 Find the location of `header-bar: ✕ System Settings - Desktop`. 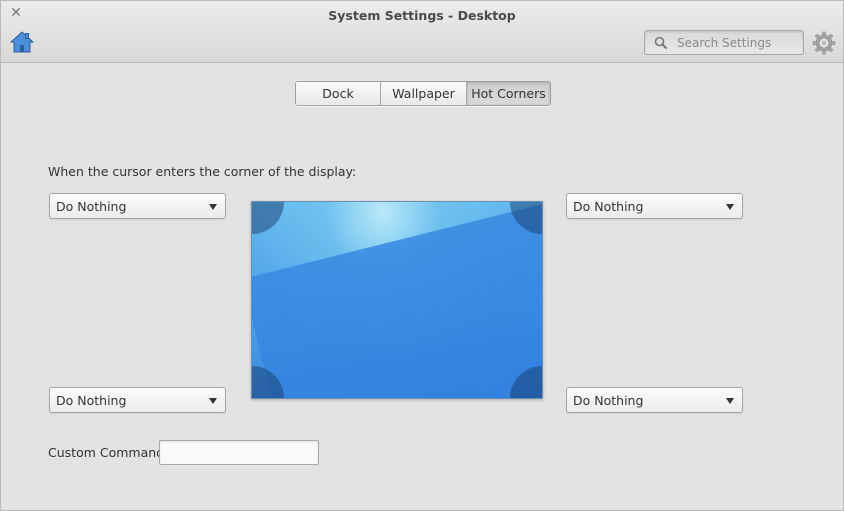

header-bar: ✕ System Settings - Desktop is located at coordinates (422, 32).